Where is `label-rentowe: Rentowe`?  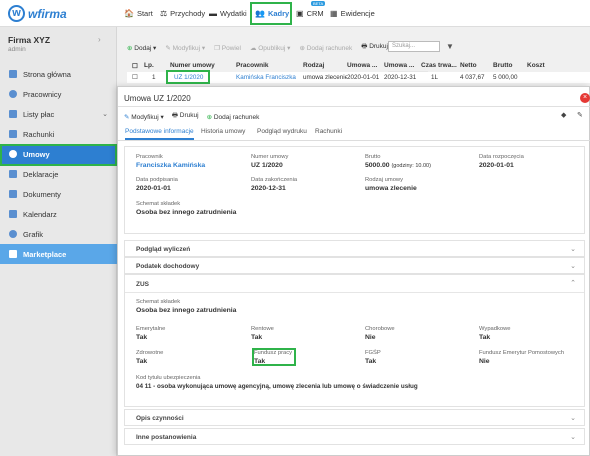
label-rentowe: Rentowe is located at coordinates (262, 329).